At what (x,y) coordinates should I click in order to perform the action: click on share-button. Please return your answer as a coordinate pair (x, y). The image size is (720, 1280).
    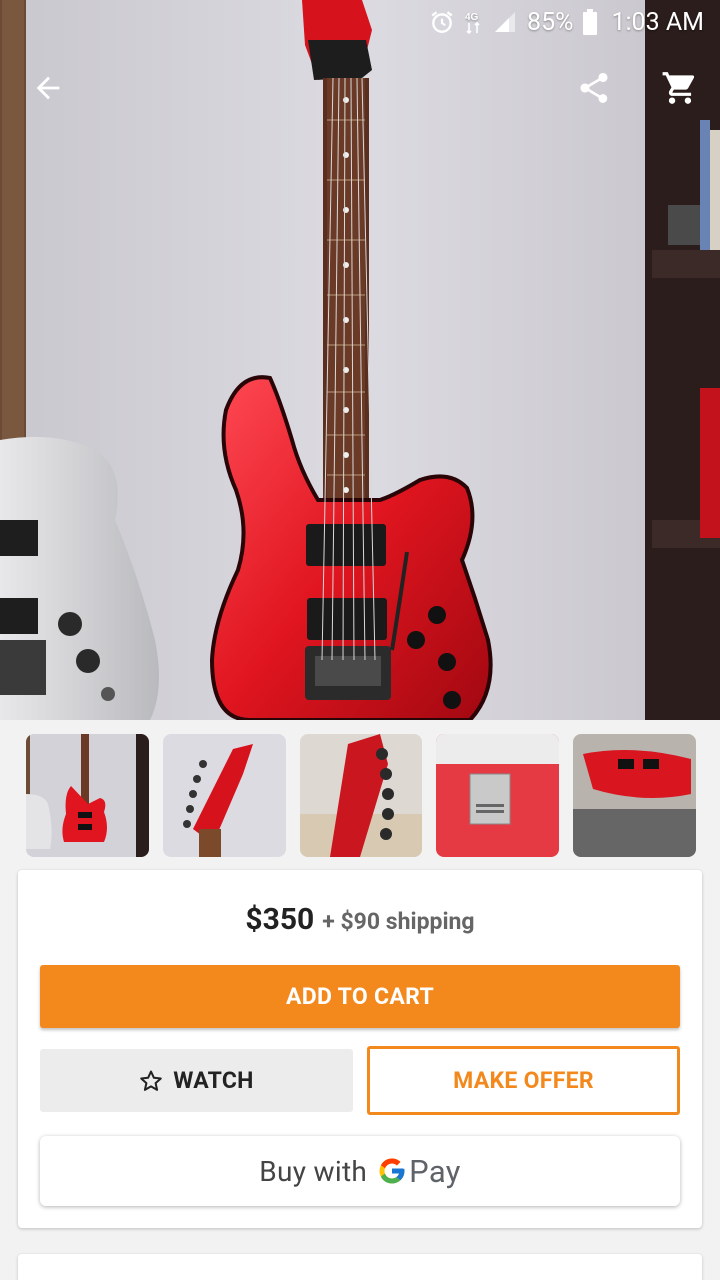
    Looking at the image, I should click on (594, 90).